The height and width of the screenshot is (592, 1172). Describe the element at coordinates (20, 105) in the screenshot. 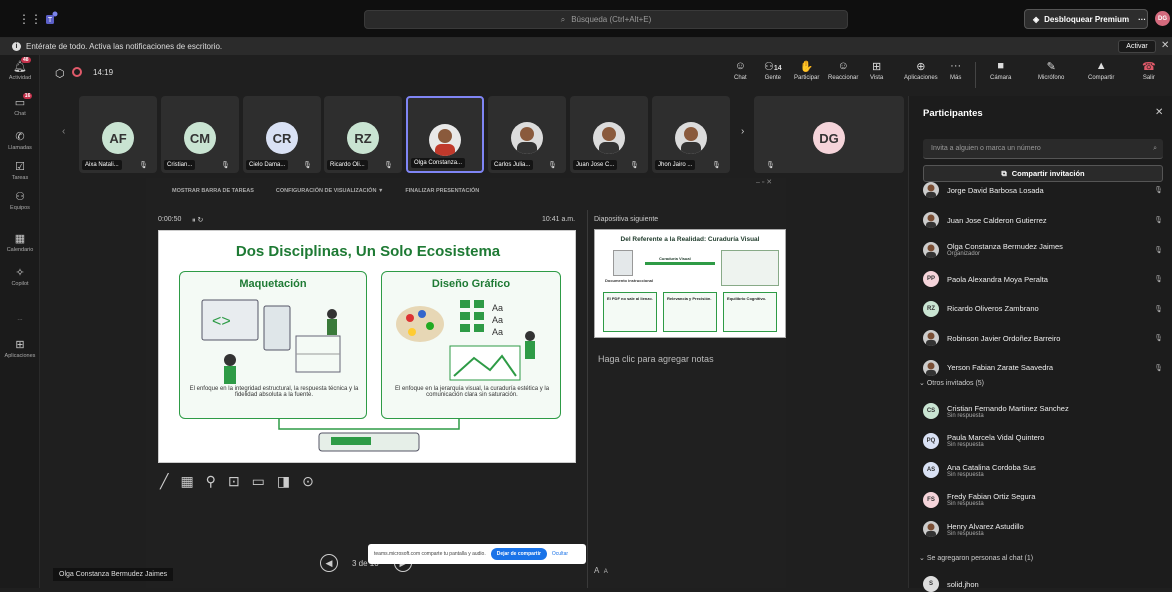

I see `rail-item-chat: ▭ 16 Chat` at that location.